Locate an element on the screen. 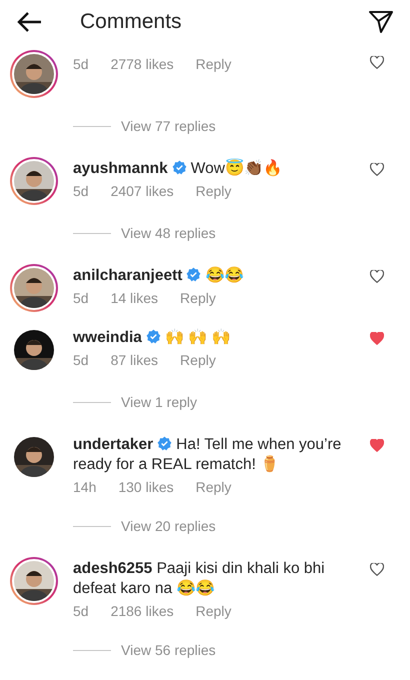  back-arrow-icon is located at coordinates (29, 22).